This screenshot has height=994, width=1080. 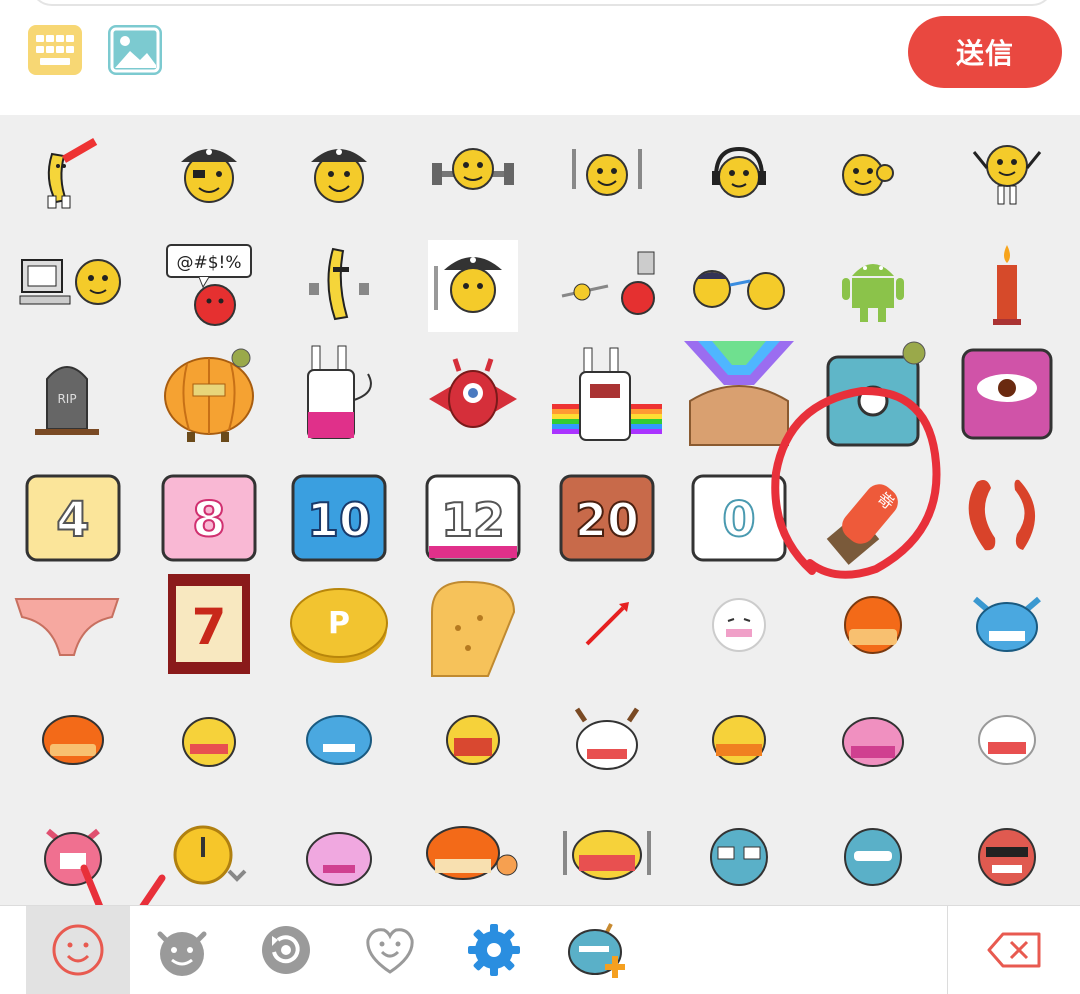 What do you see at coordinates (339, 286) in the screenshot?
I see `dancing-banana-emoji` at bounding box center [339, 286].